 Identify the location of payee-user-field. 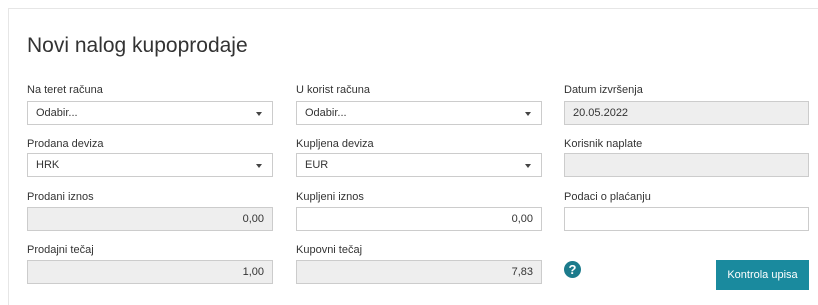
(686, 165).